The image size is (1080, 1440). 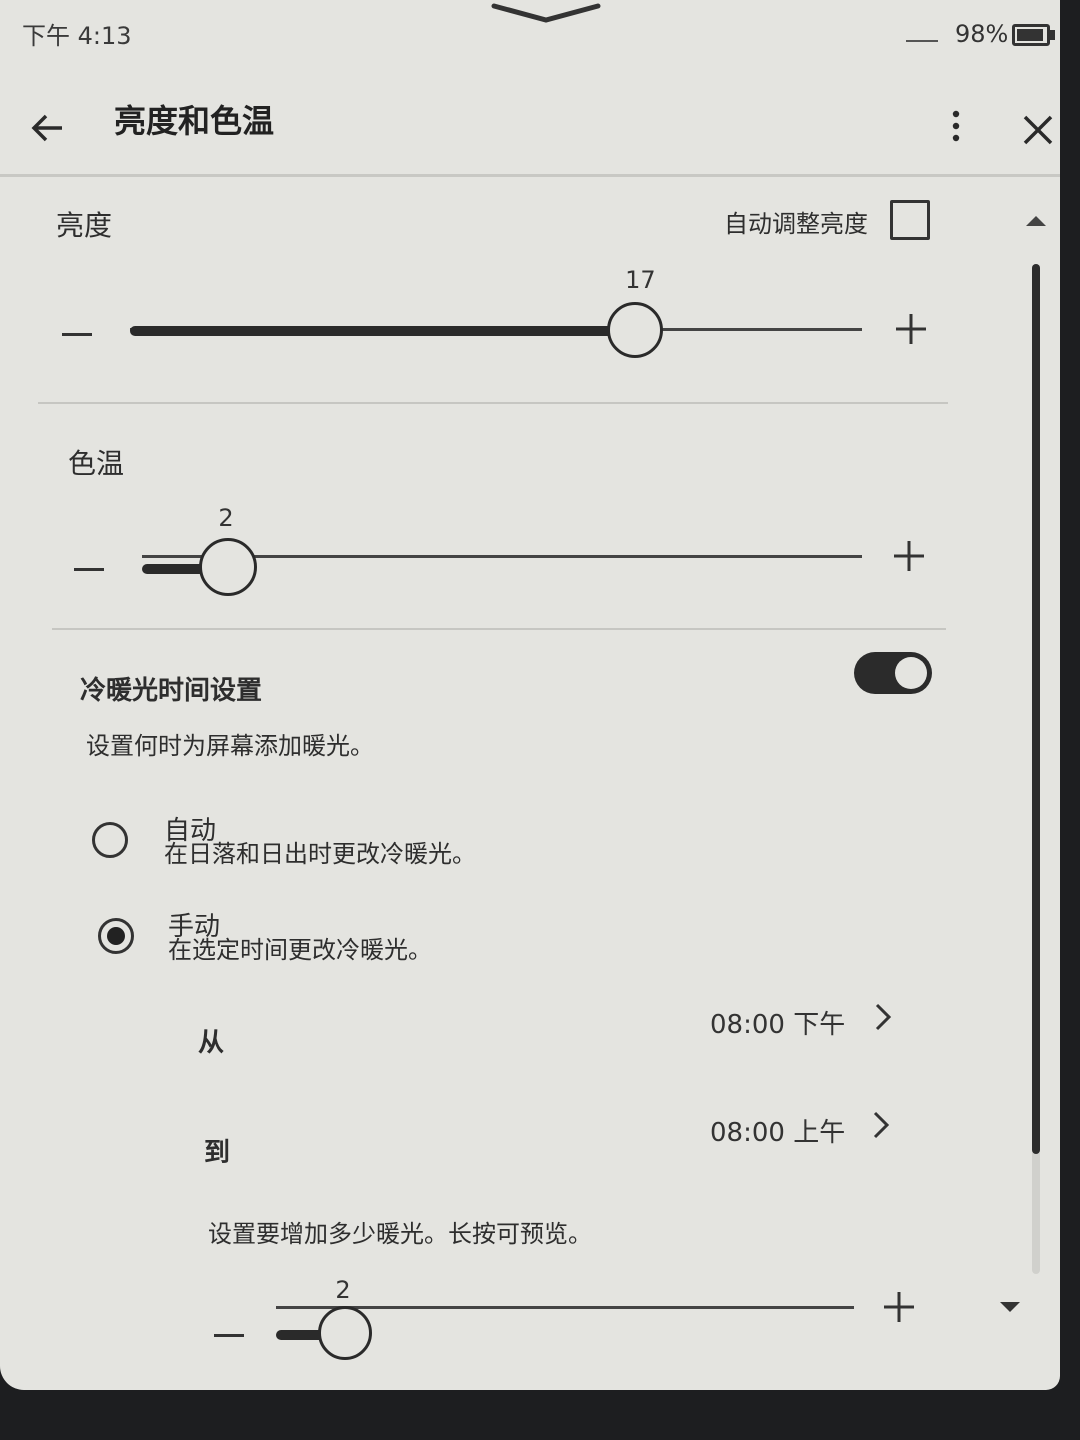 I want to click on color-temp-value: 2, so click(x=226, y=518).